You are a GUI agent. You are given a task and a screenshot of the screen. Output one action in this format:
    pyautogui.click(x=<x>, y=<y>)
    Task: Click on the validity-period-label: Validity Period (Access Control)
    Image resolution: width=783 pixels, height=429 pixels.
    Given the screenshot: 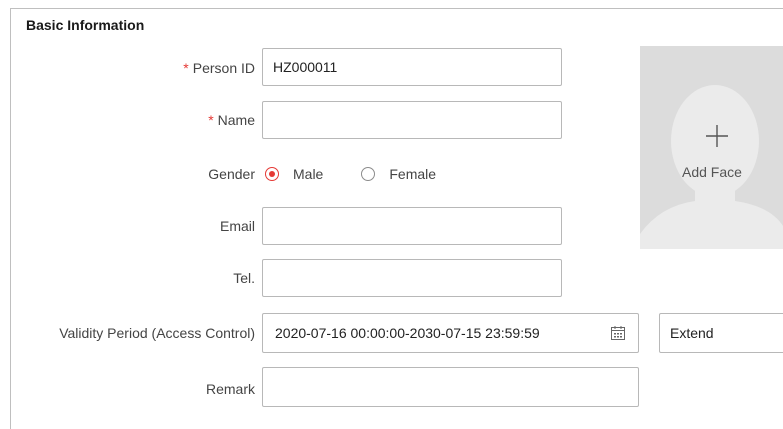 What is the action you would take?
    pyautogui.click(x=157, y=333)
    